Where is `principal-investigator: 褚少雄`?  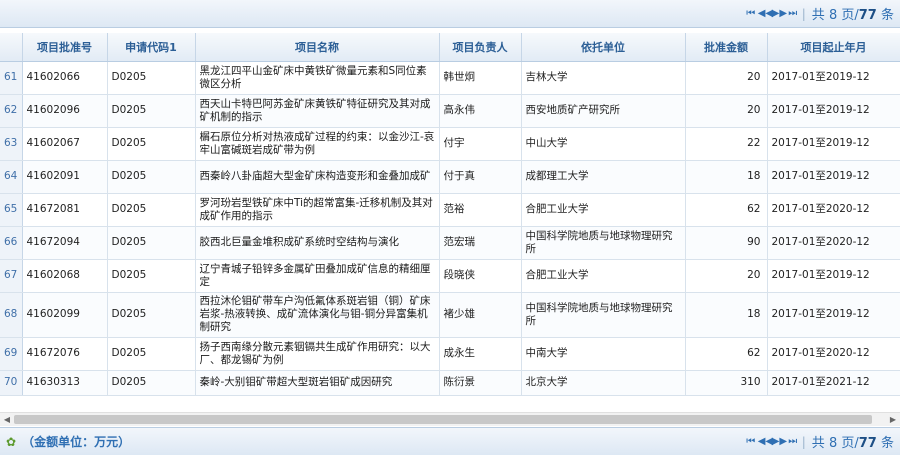 principal-investigator: 褚少雄 is located at coordinates (480, 315).